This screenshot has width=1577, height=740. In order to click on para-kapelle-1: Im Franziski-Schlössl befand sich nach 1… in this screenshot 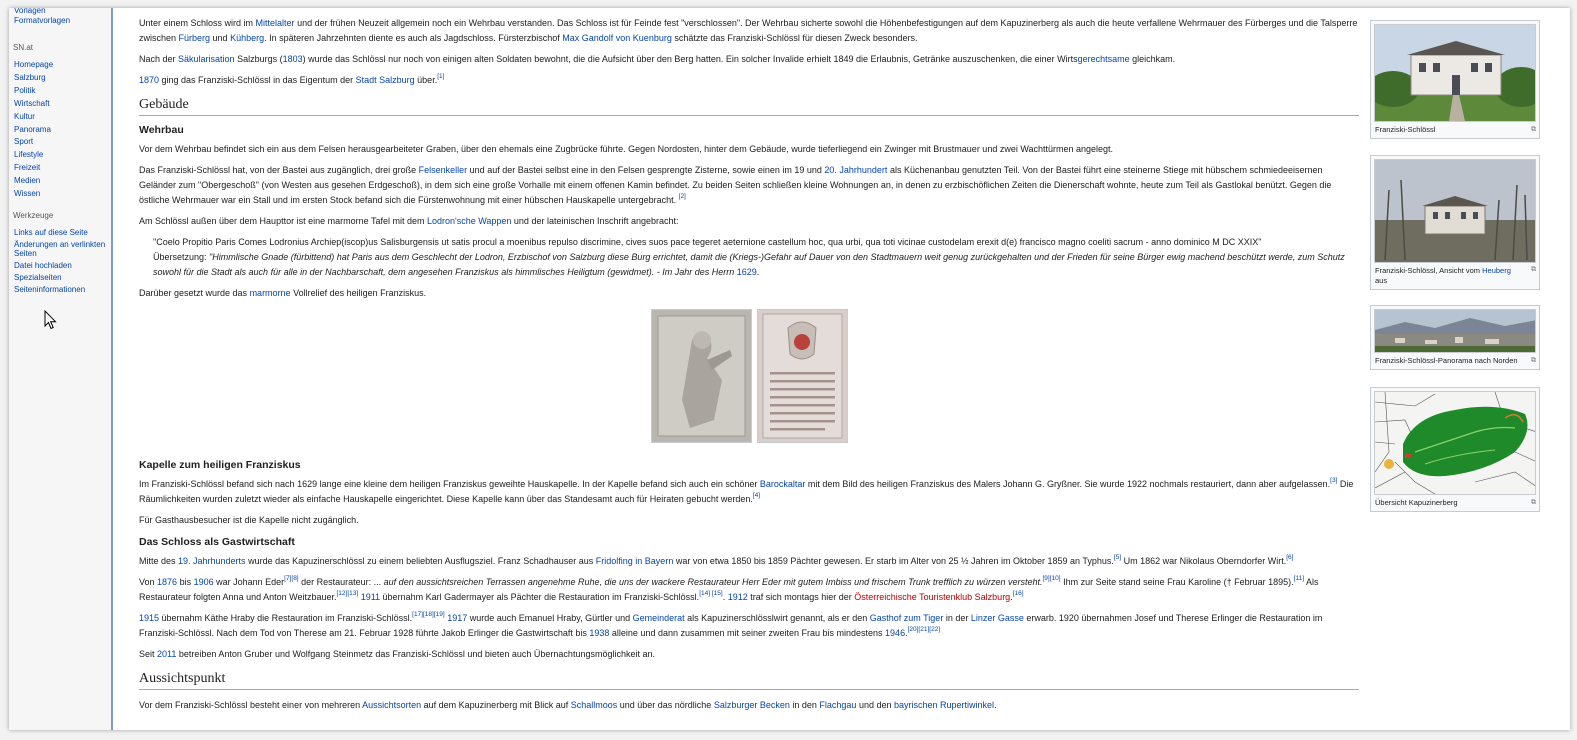, I will do `click(749, 492)`.